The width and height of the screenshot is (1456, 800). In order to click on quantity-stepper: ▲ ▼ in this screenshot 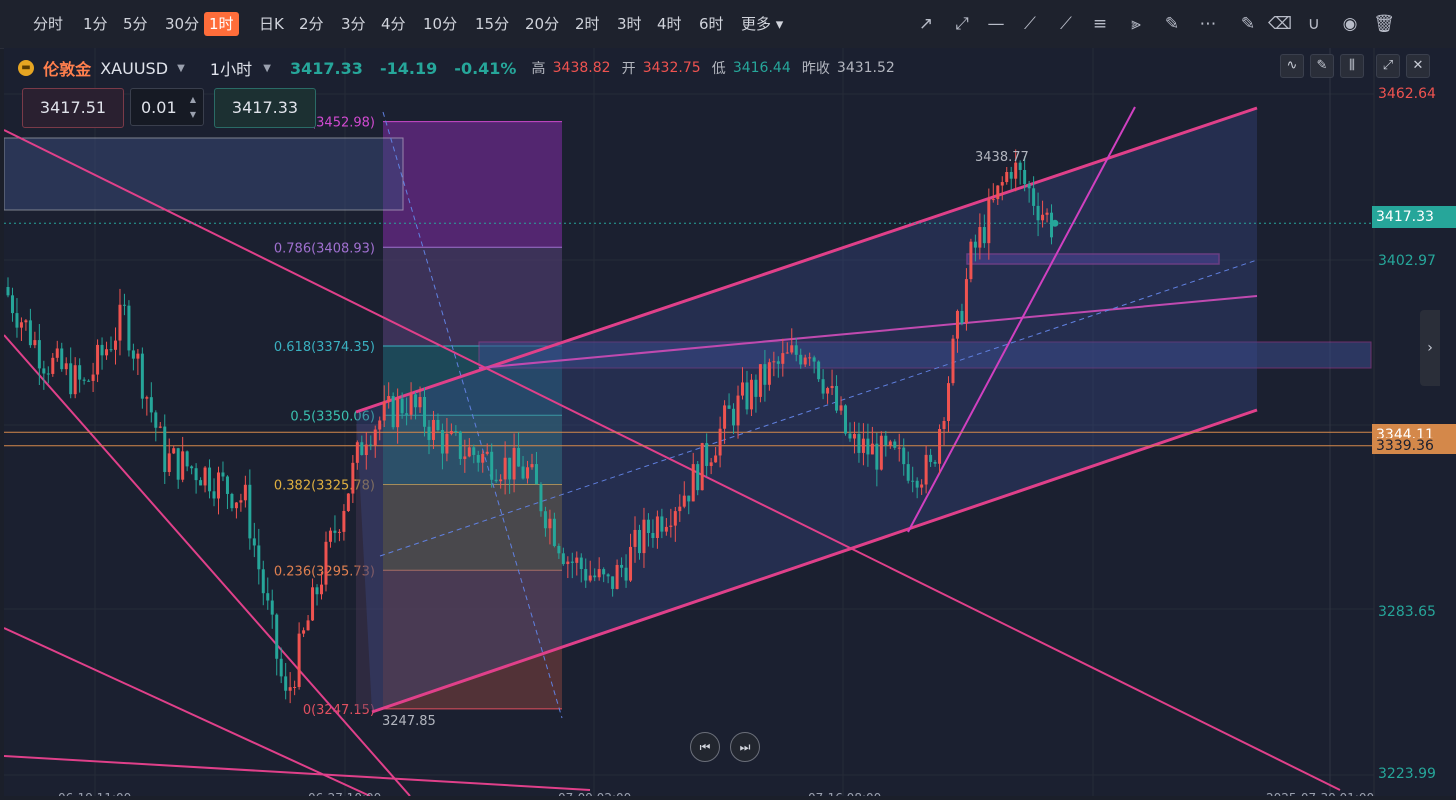, I will do `click(193, 107)`.